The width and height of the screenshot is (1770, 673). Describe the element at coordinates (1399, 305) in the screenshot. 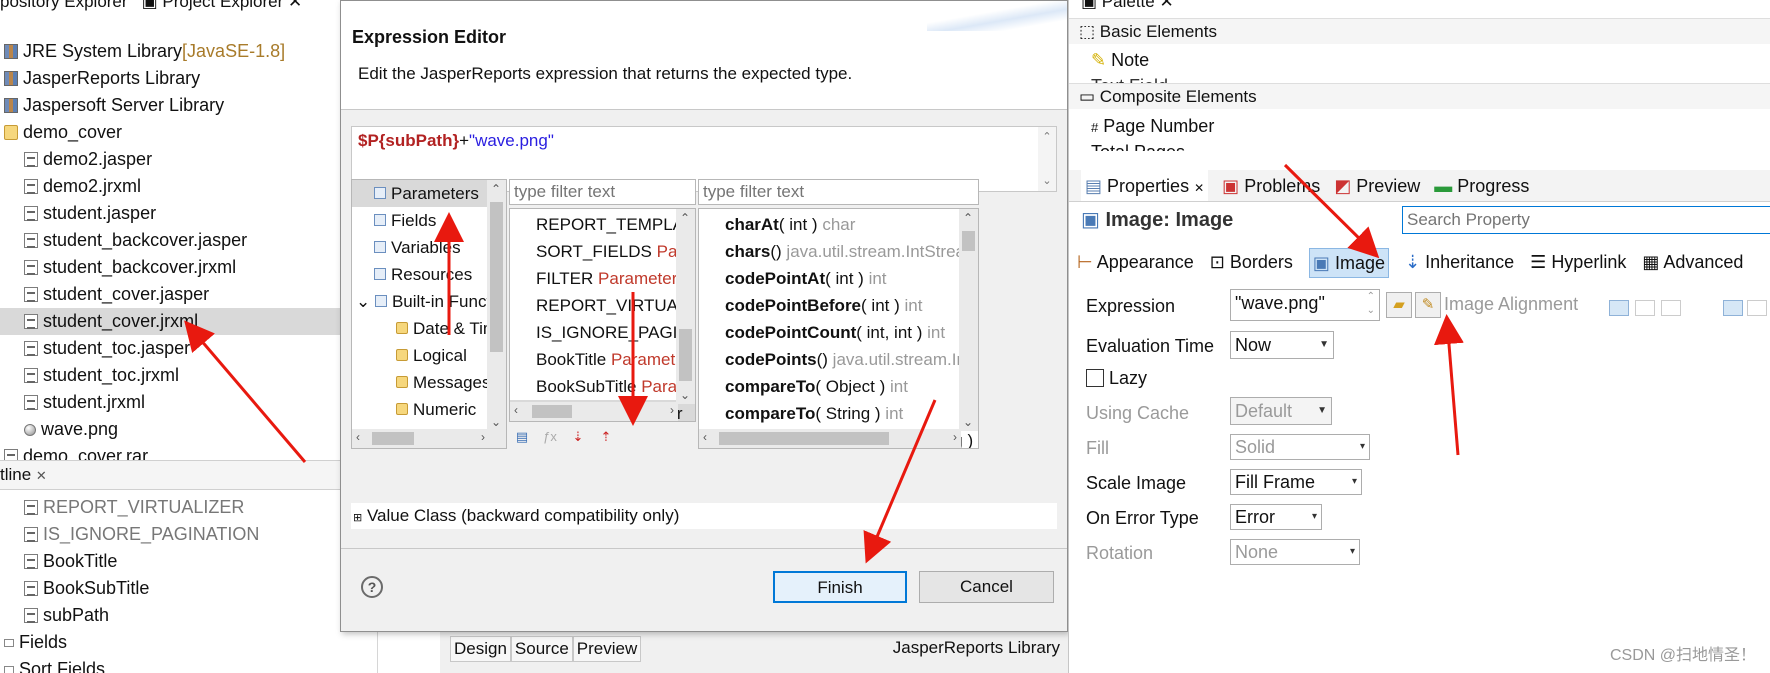

I see `open-folder-button: ▰` at that location.